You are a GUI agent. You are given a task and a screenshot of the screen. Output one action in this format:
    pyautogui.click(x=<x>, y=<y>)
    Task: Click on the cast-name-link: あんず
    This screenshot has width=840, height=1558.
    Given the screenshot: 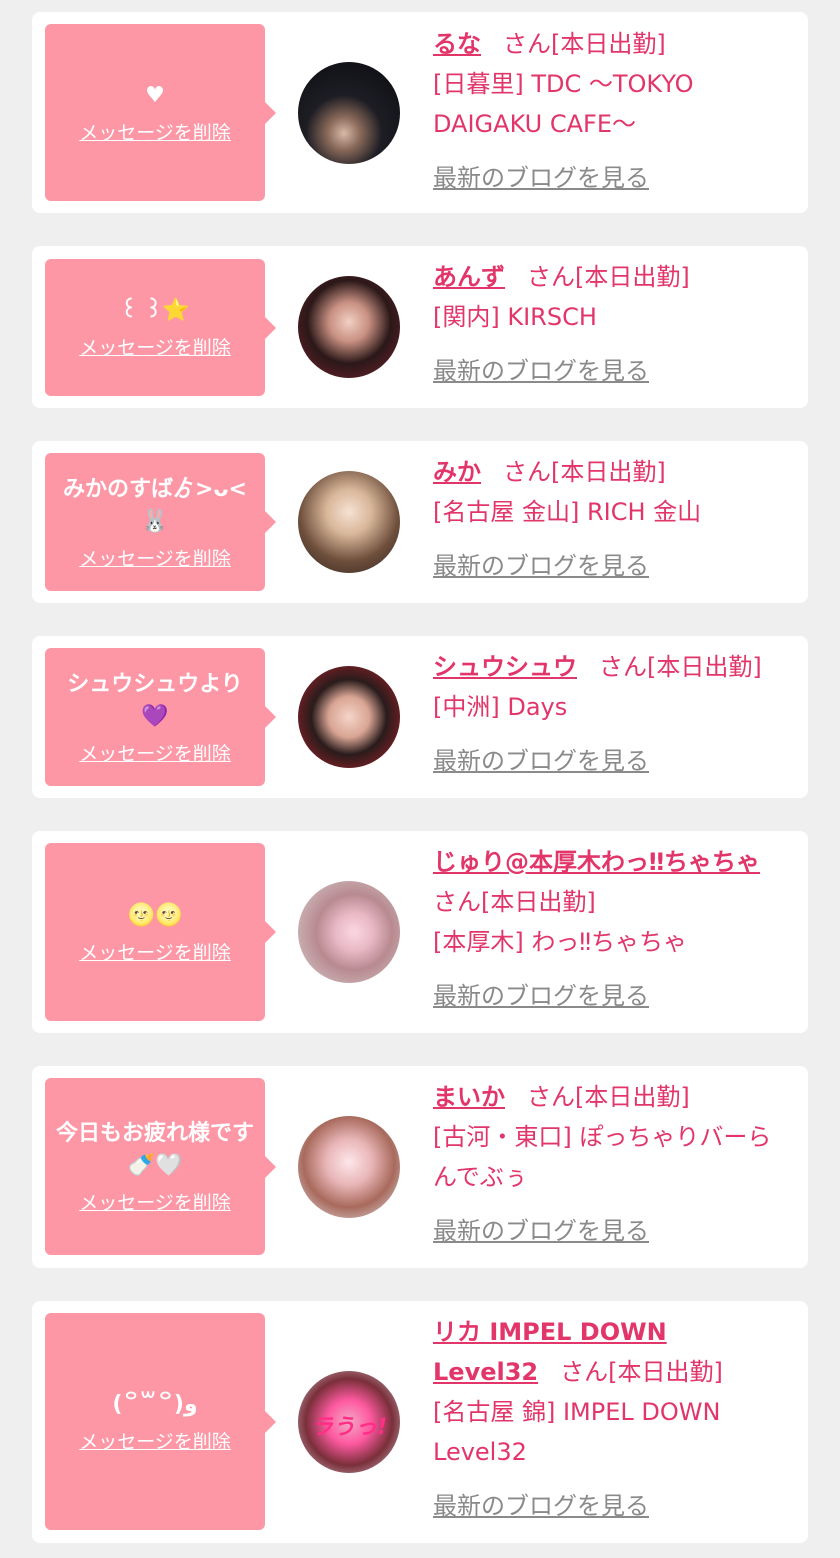 What is the action you would take?
    pyautogui.click(x=469, y=277)
    